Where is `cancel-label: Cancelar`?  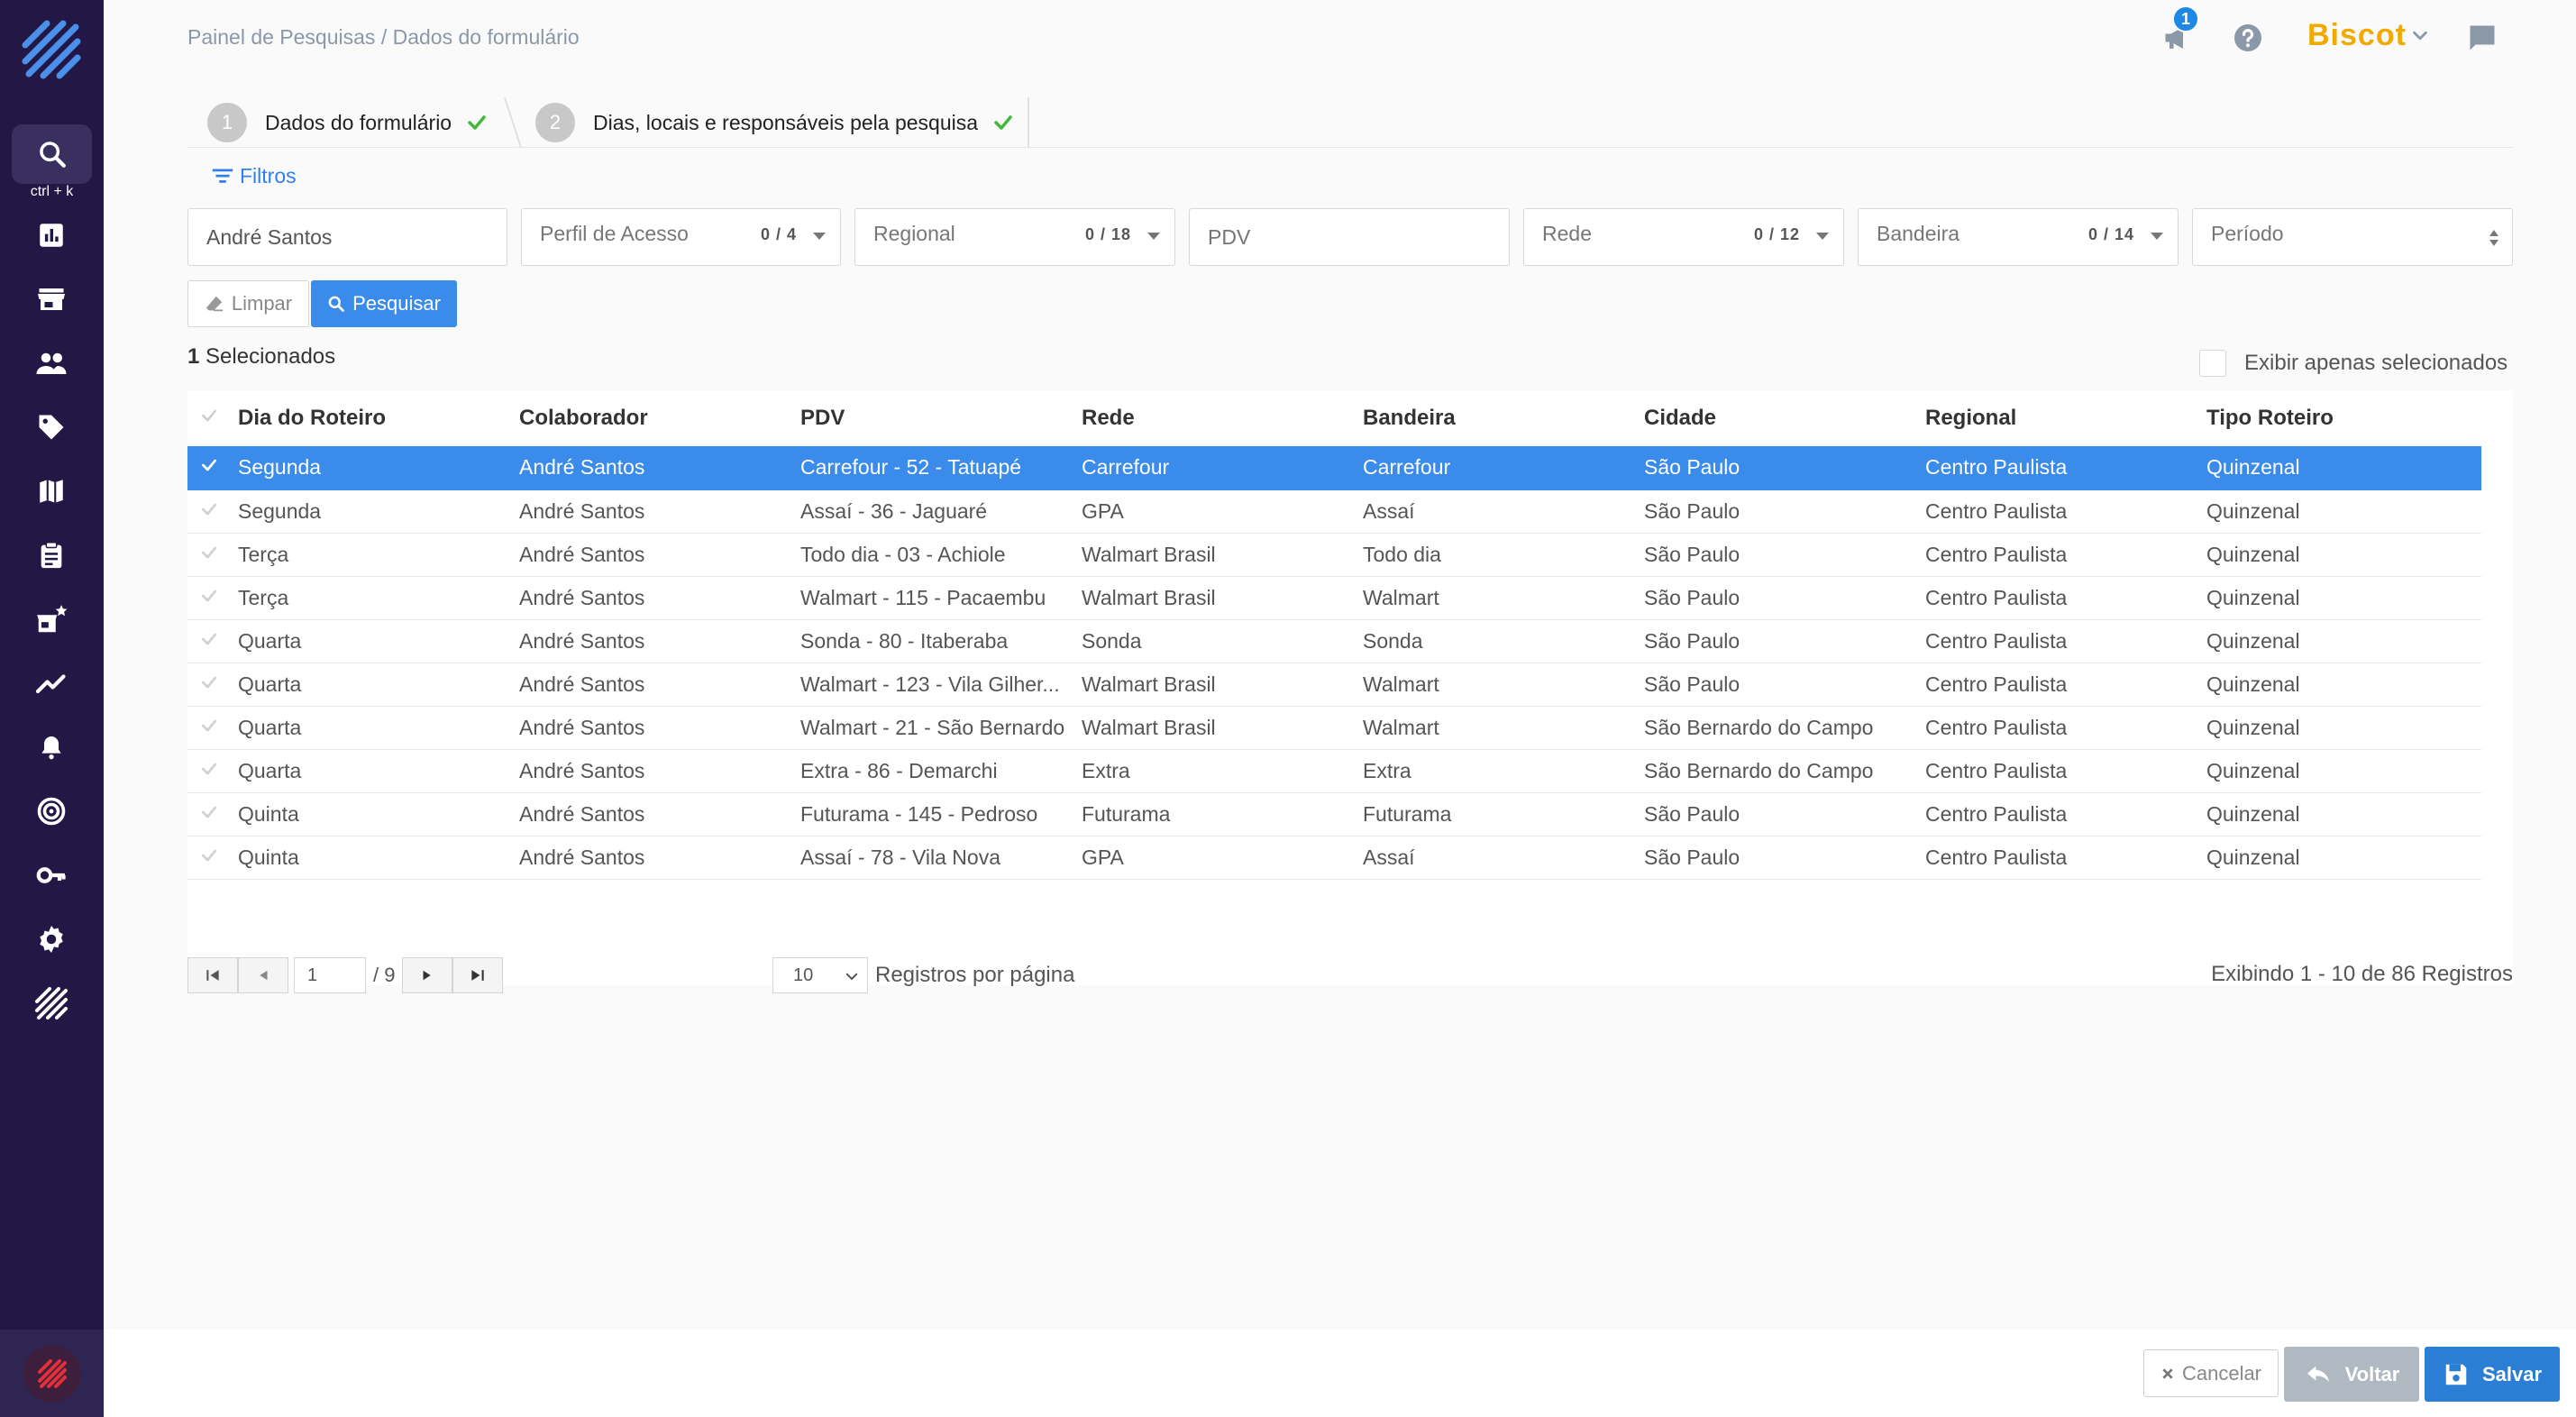
cancel-label: Cancelar is located at coordinates (2221, 1373).